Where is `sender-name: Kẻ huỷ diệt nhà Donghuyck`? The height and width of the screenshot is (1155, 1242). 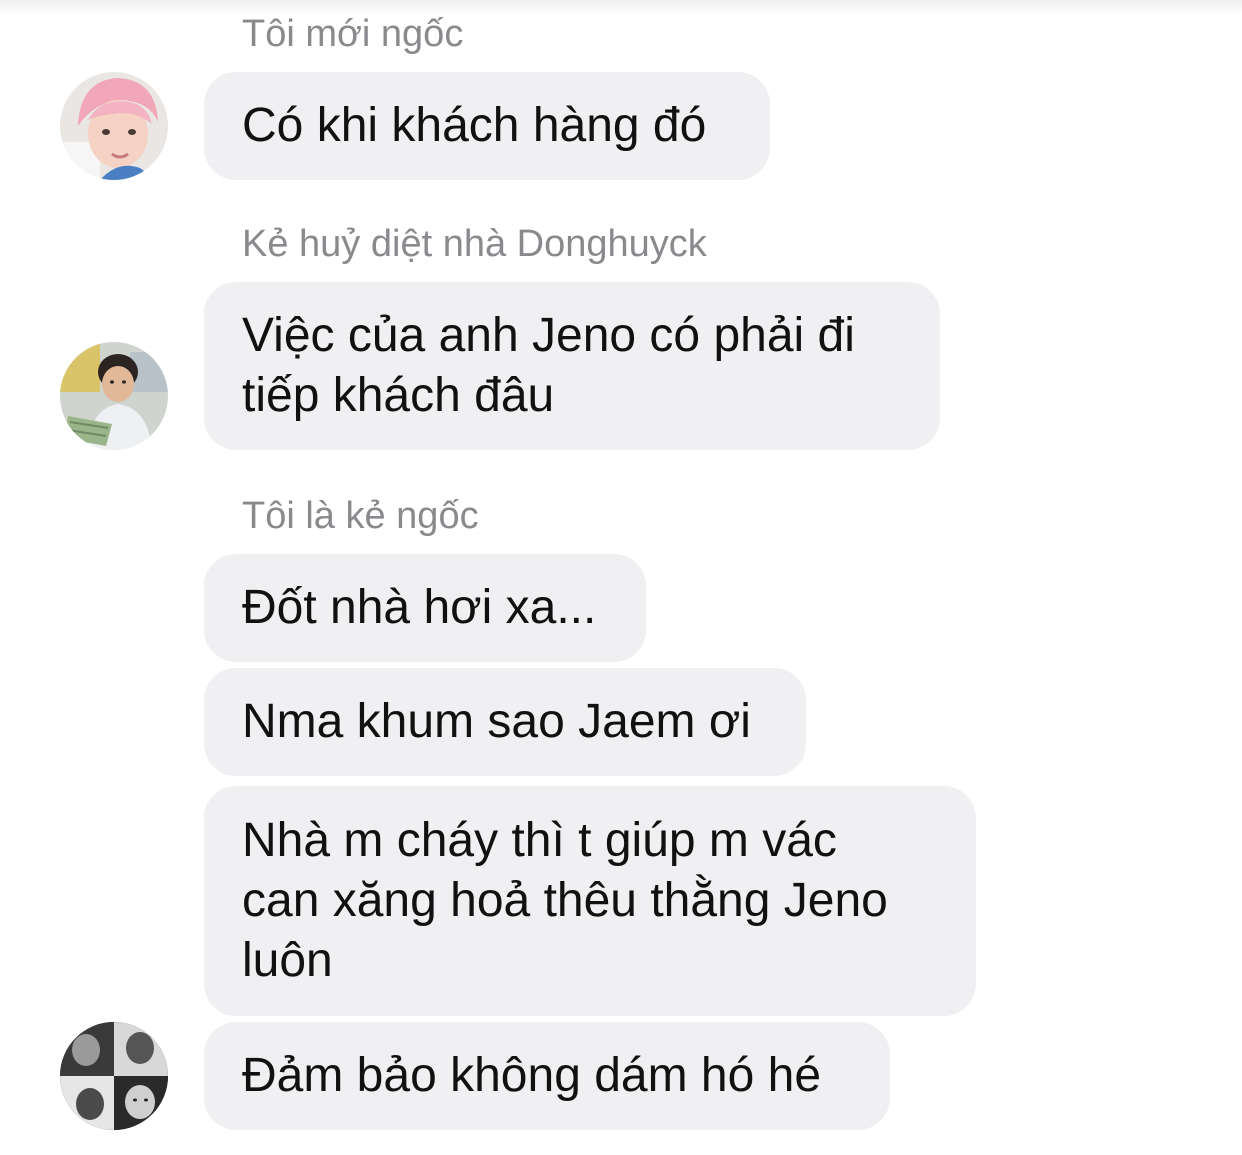
sender-name: Kẻ huỷ diệt nhà Donghuyck is located at coordinates (474, 244).